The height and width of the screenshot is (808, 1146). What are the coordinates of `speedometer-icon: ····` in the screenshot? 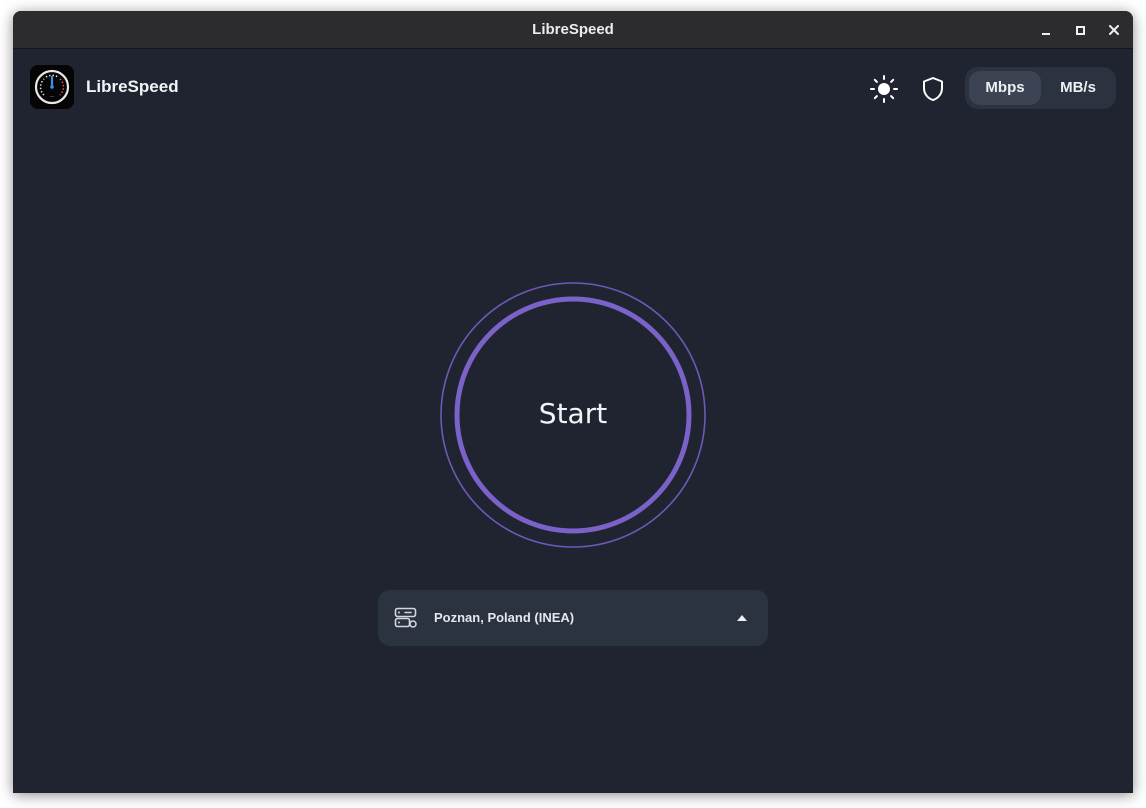 It's located at (52, 87).